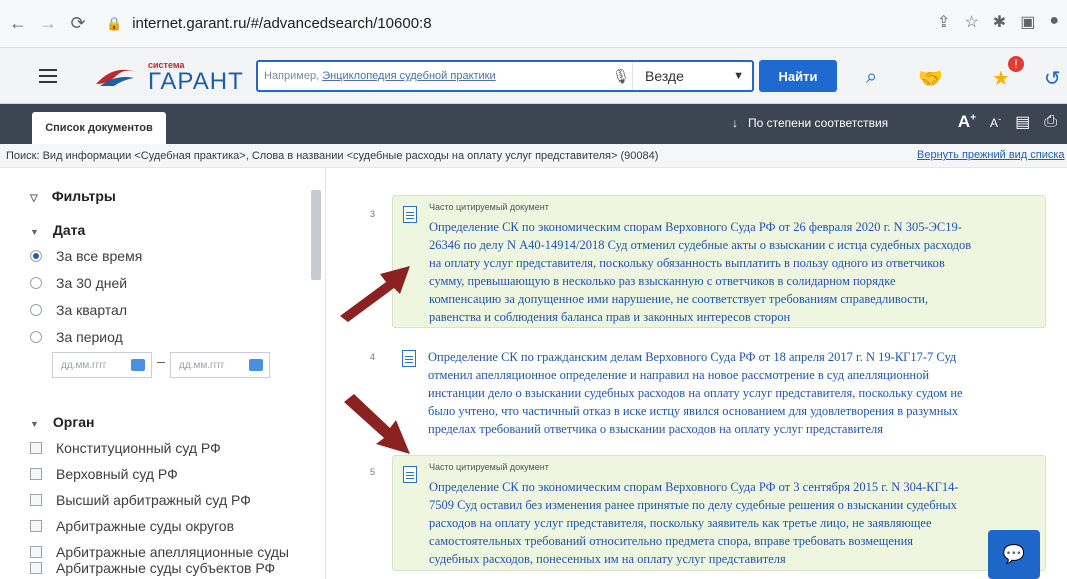 The width and height of the screenshot is (1067, 579). Describe the element at coordinates (738, 76) in the screenshot. I see `chevron-down-icon: ▼` at that location.